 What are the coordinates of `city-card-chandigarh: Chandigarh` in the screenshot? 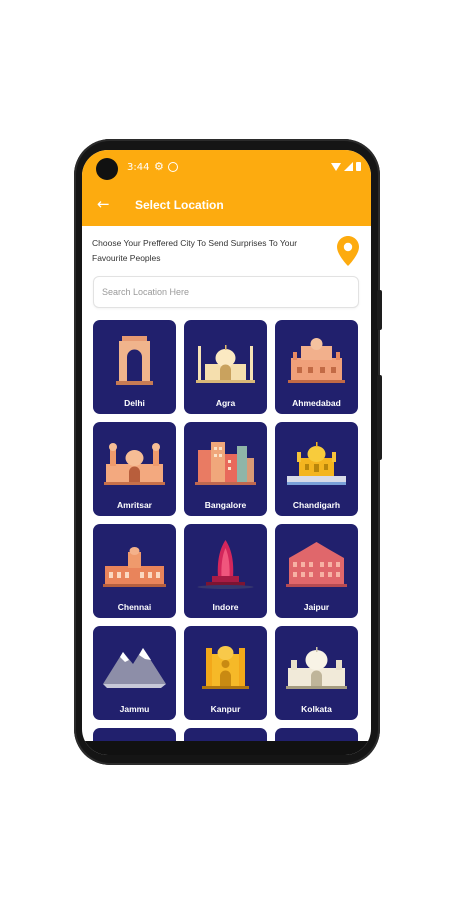 It's located at (316, 469).